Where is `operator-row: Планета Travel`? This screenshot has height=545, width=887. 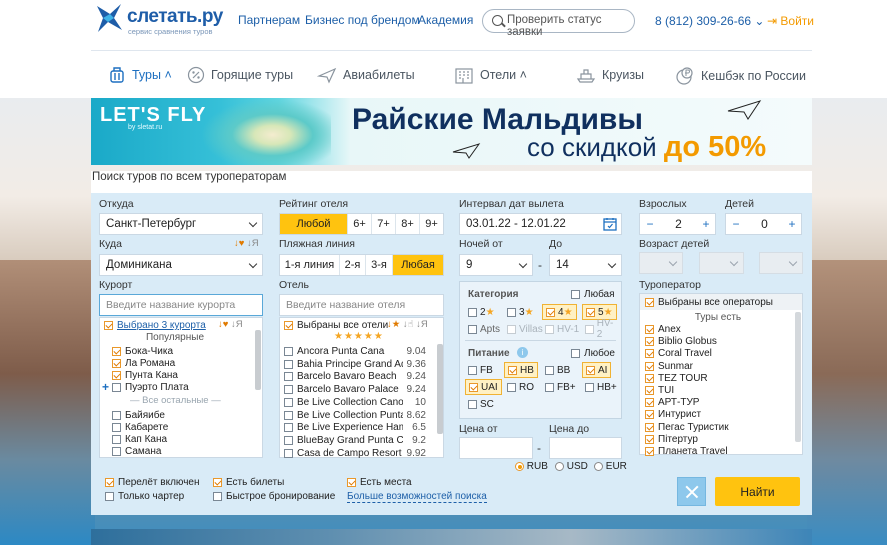
operator-row: Планета Travel is located at coordinates (686, 451).